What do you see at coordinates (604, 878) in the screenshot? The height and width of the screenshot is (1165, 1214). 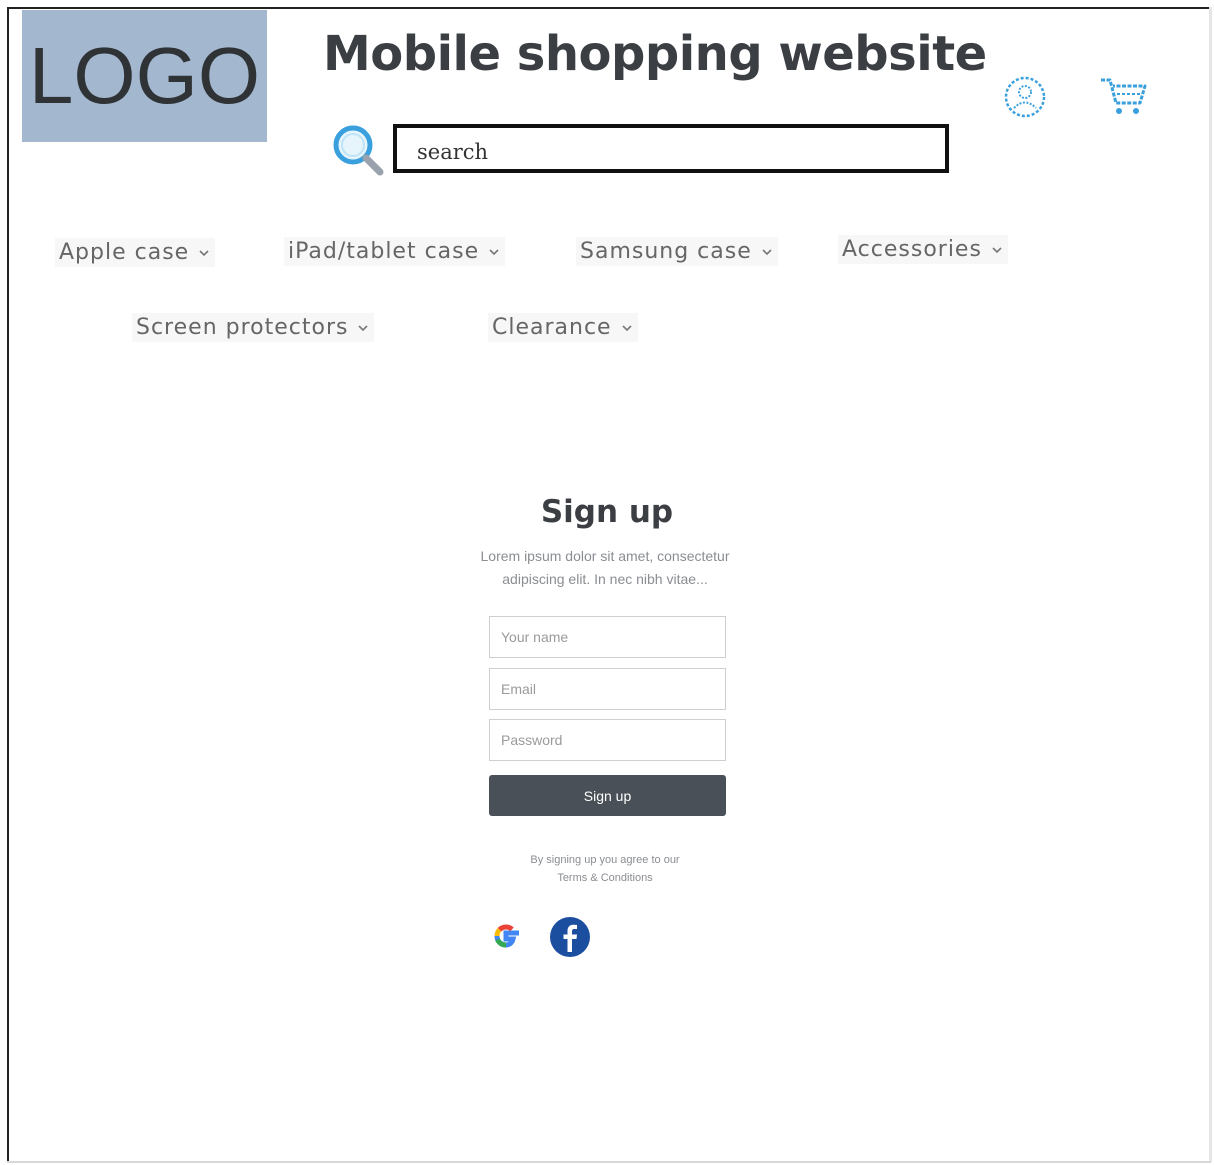 I see `terms-link: Terms & Conditions` at bounding box center [604, 878].